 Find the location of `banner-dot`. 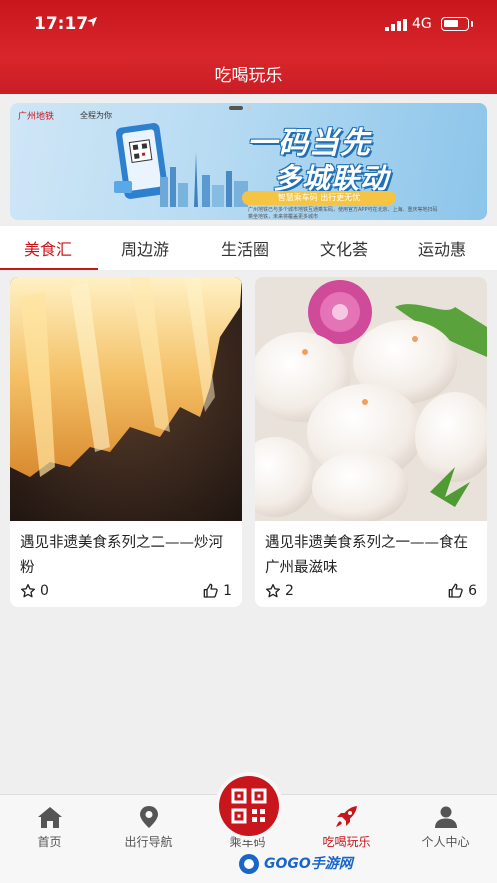

banner-dot is located at coordinates (249, 108).